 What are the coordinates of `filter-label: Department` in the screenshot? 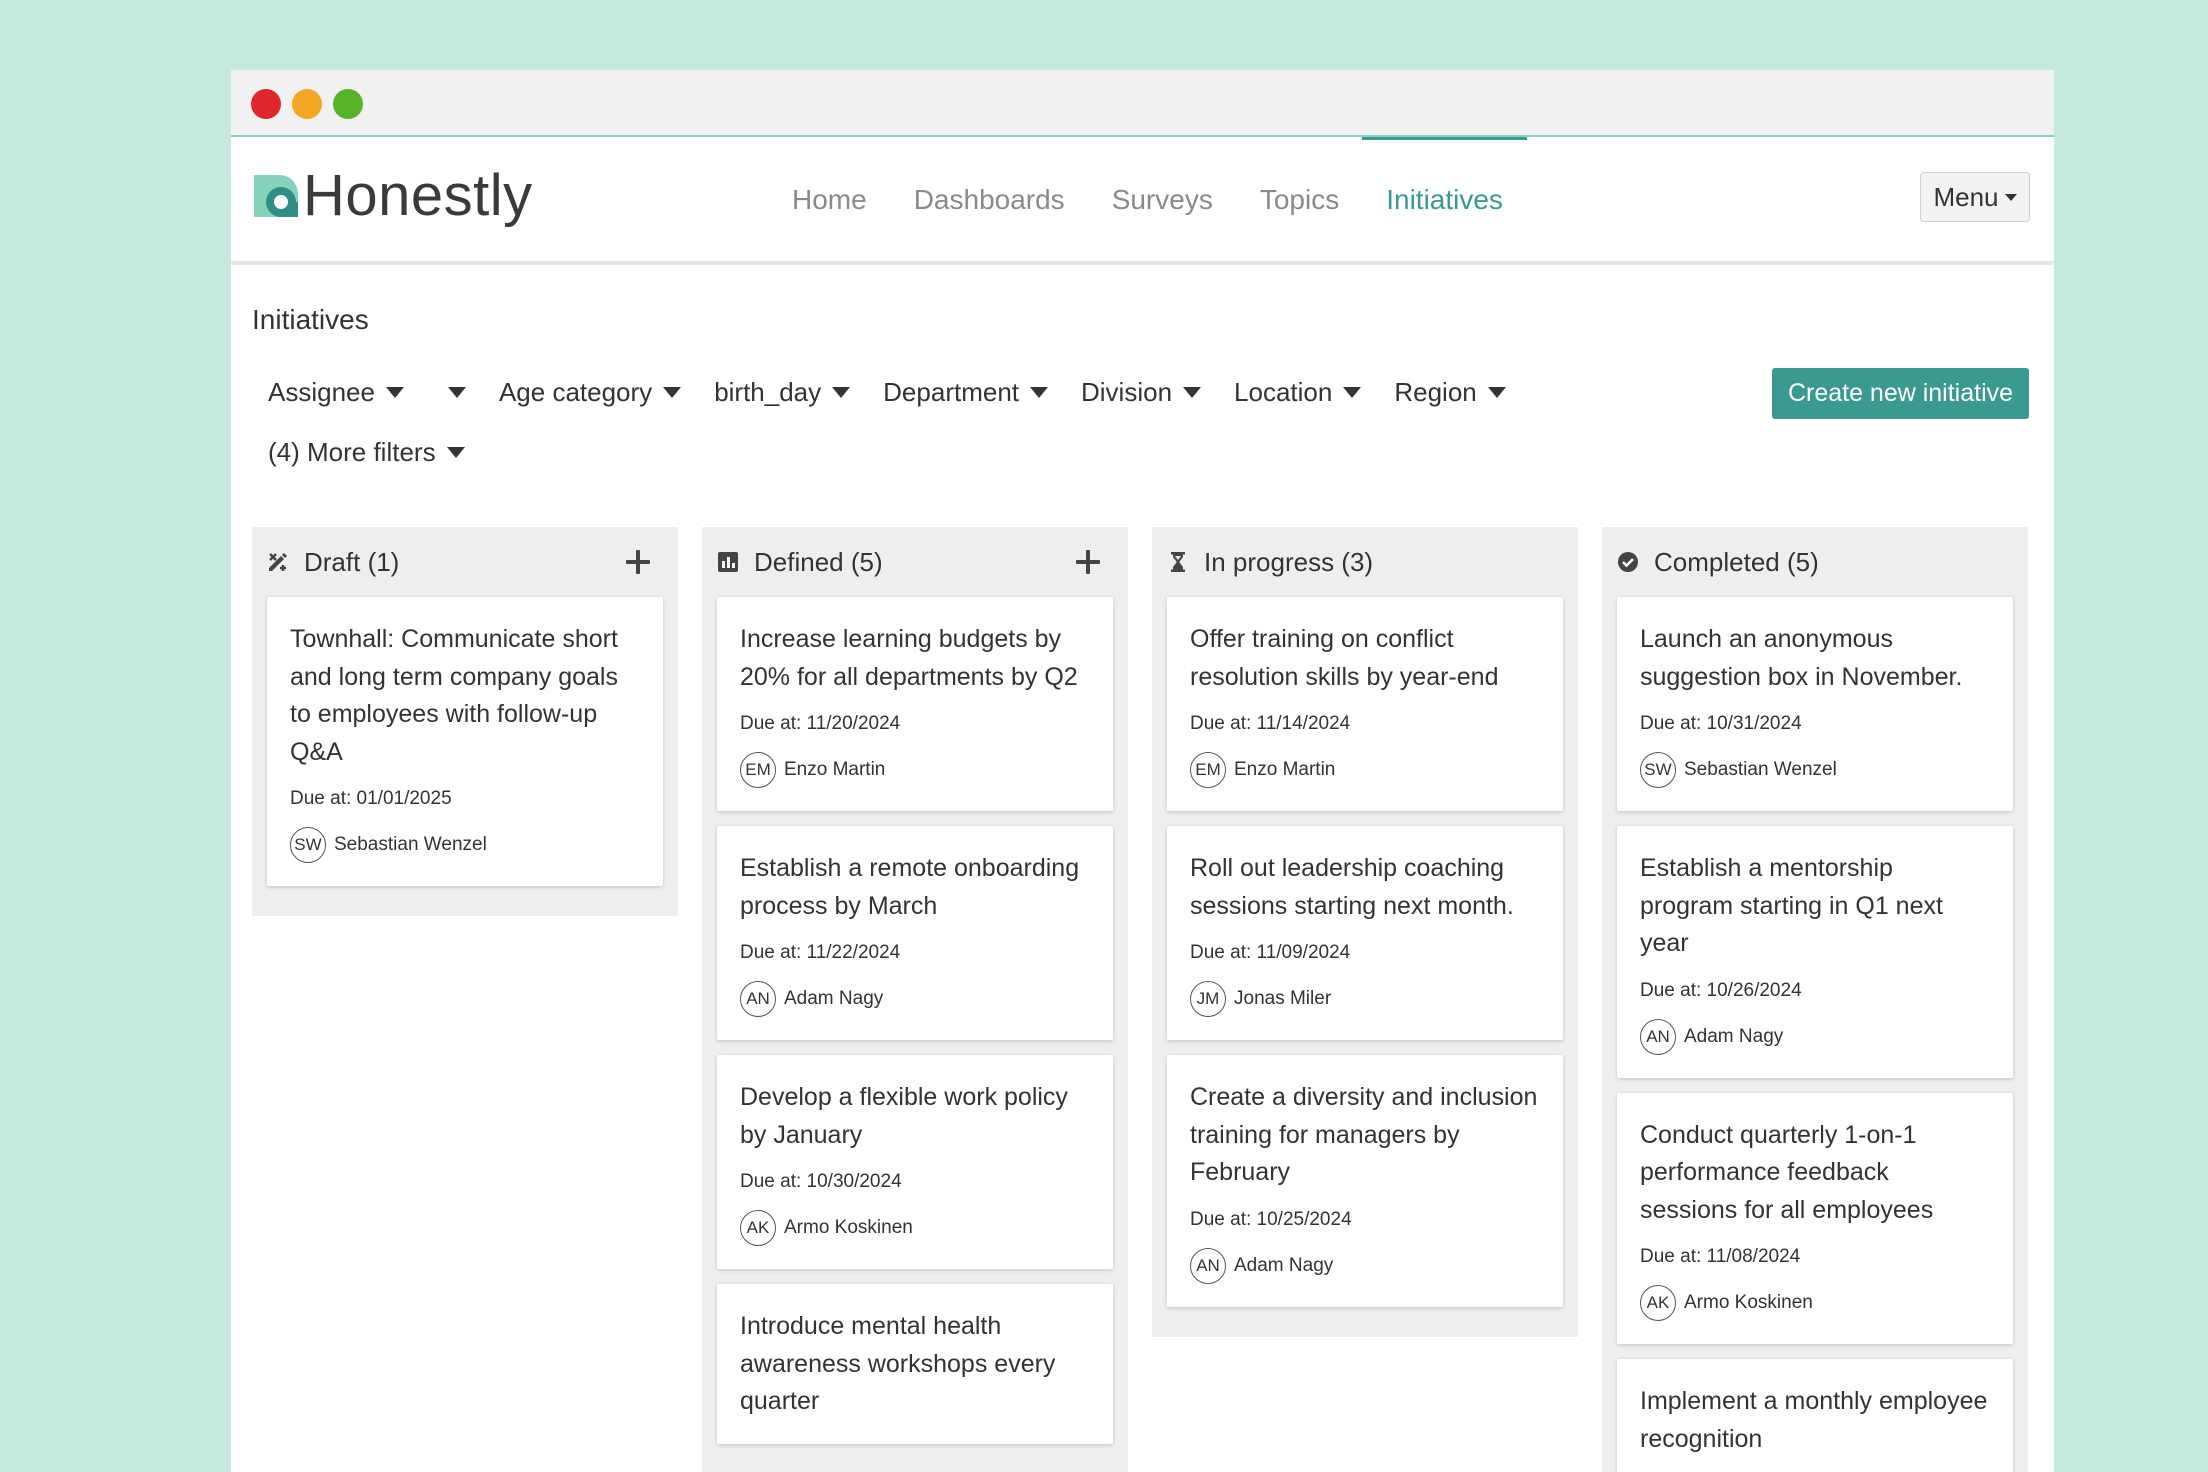 It's located at (951, 392).